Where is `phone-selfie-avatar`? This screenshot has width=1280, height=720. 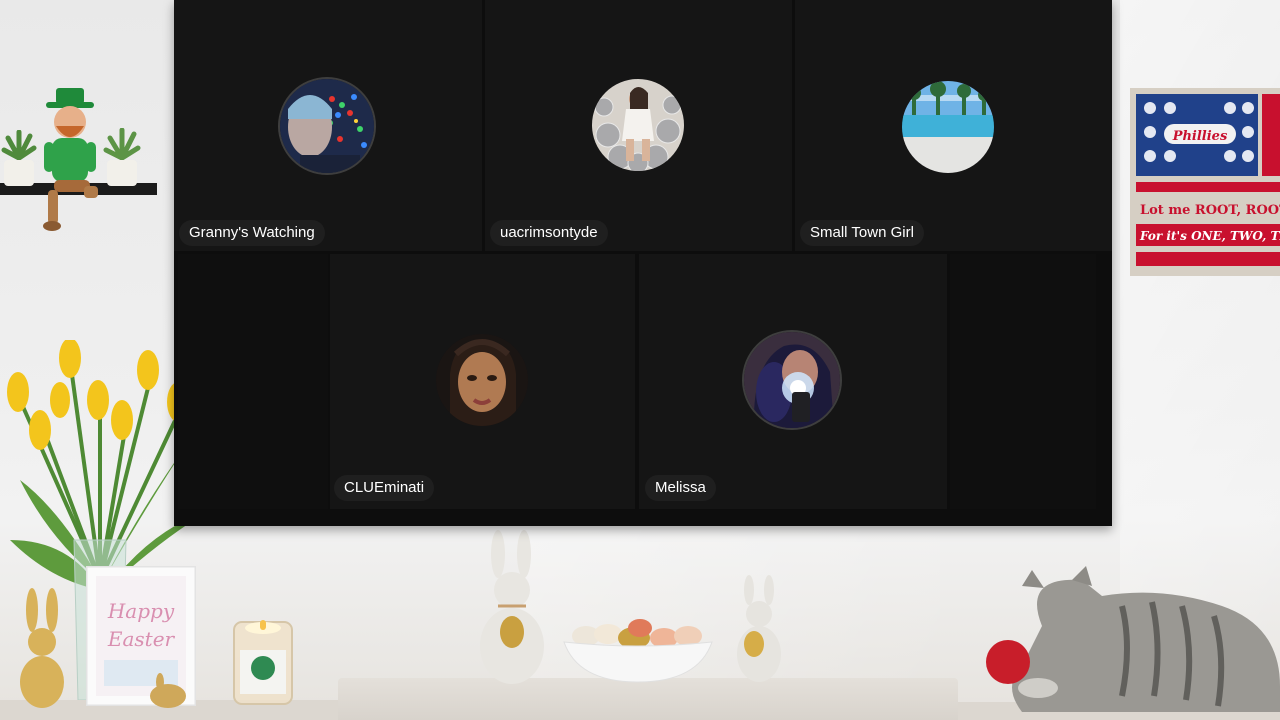 phone-selfie-avatar is located at coordinates (792, 380).